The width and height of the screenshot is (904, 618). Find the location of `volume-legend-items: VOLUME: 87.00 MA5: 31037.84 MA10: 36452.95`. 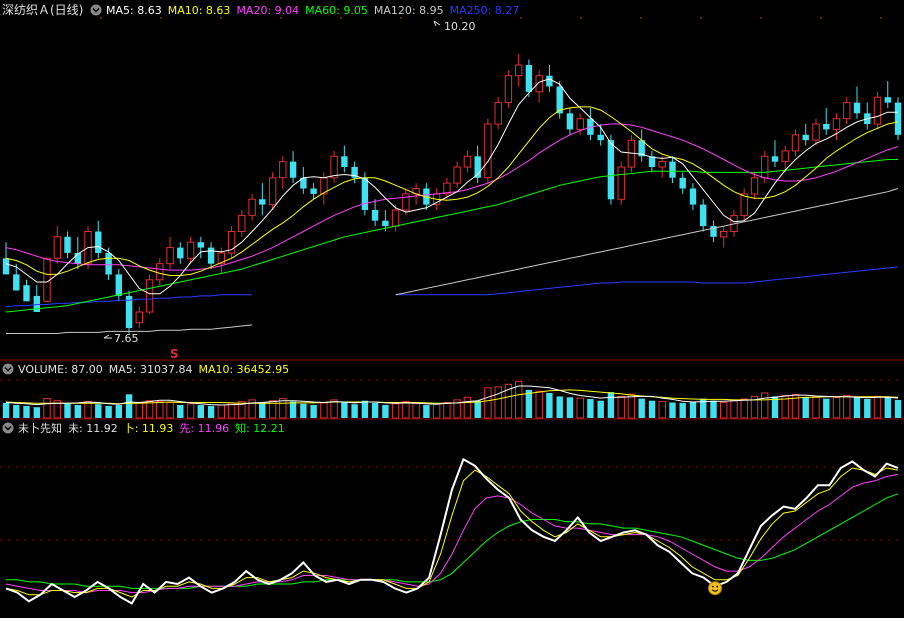

volume-legend-items: VOLUME: 87.00 MA5: 31037.84 MA10: 36452.95 is located at coordinates (153, 369).